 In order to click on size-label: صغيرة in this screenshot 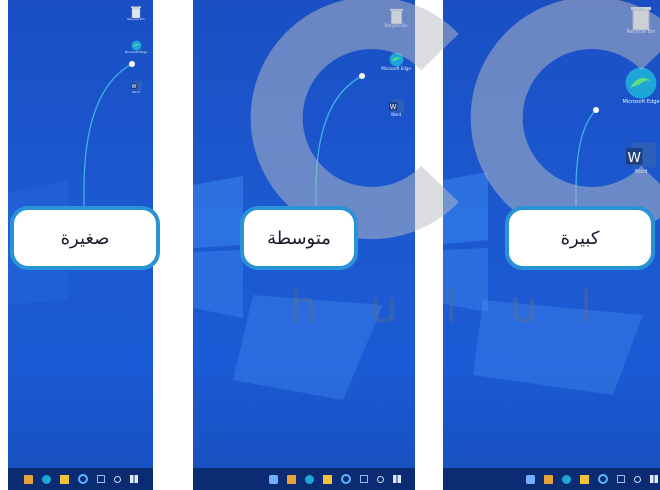, I will do `click(85, 238)`.